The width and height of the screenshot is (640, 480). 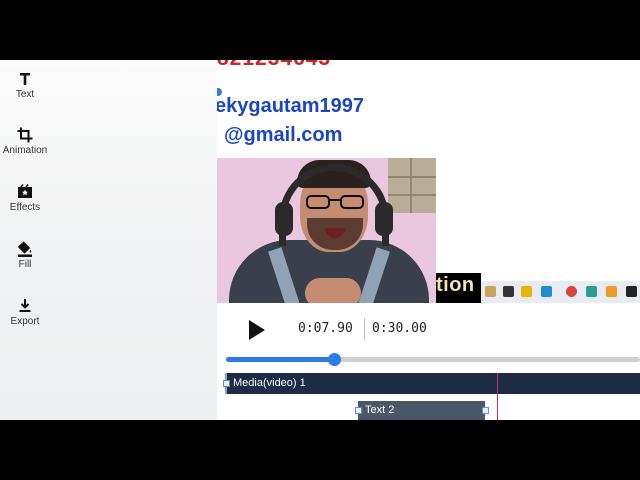 I want to click on crop-icon, so click(x=25, y=135).